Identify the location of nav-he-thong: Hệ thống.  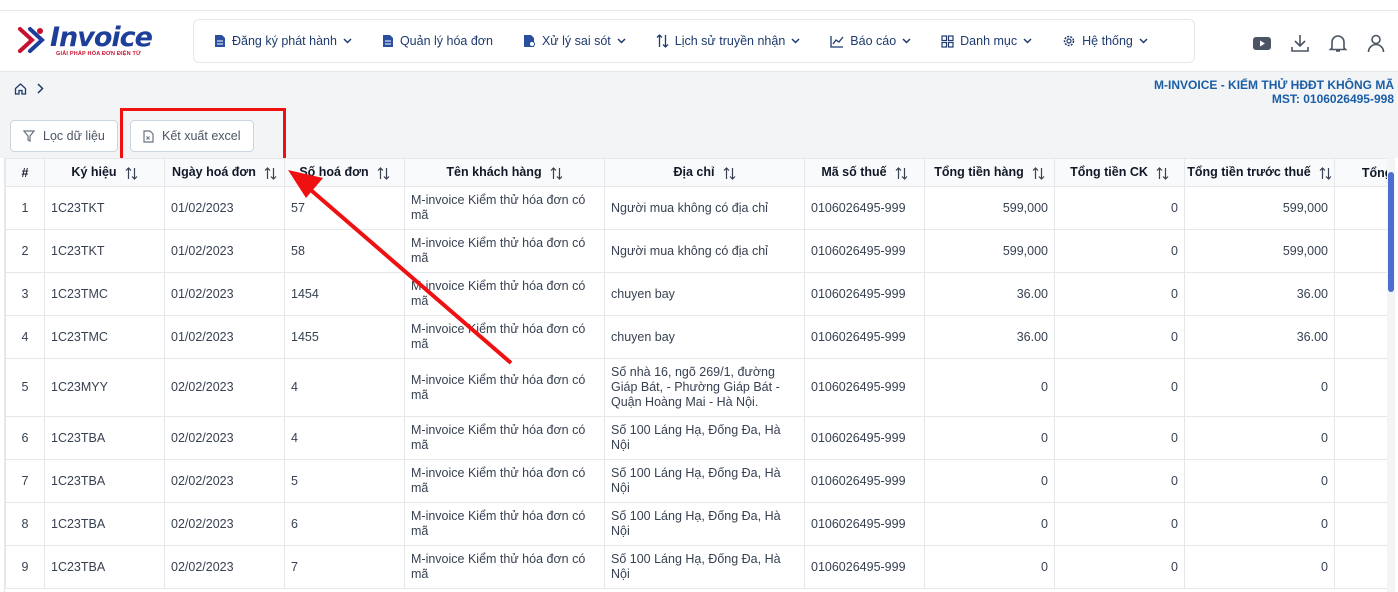
(1105, 41).